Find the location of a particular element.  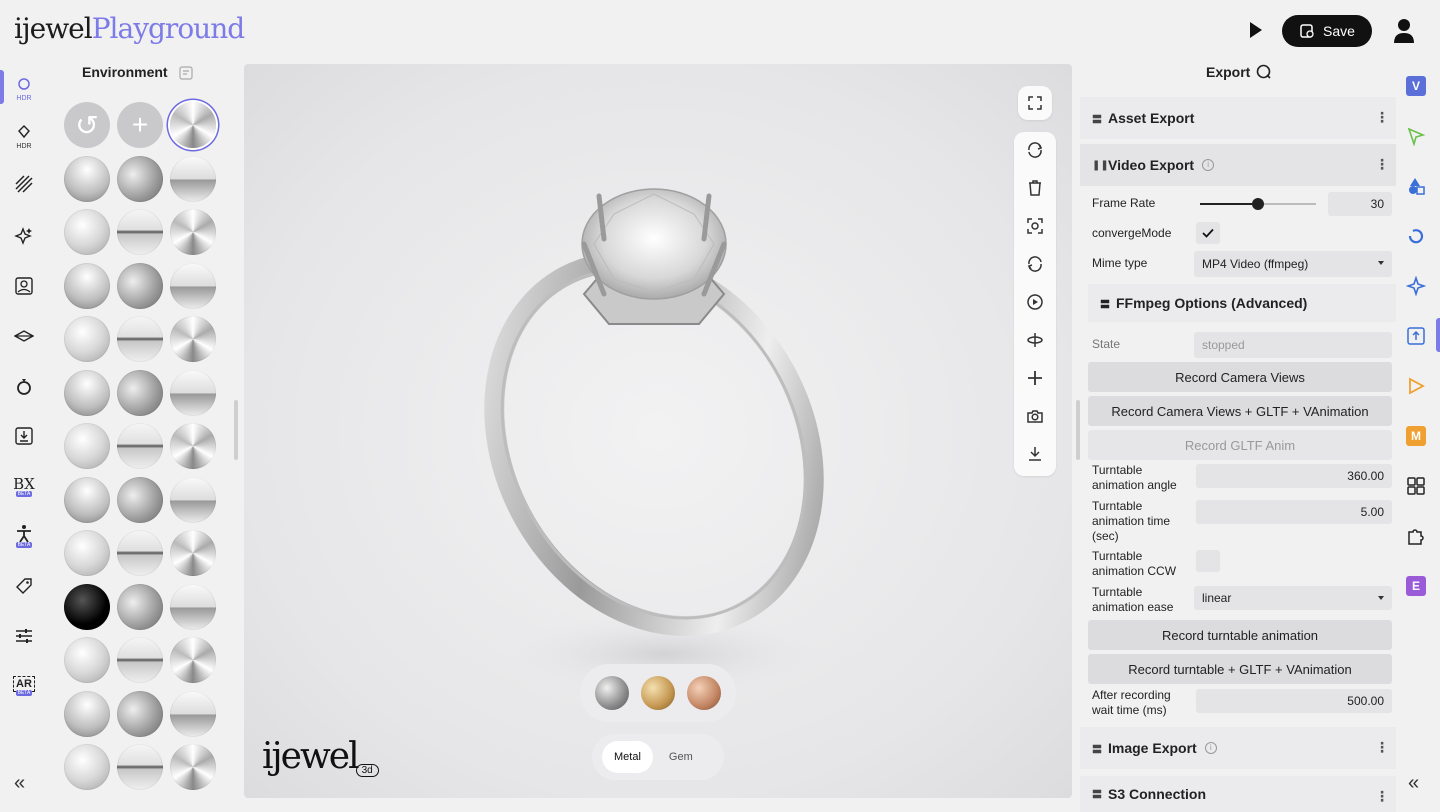

snapshot-button is located at coordinates (1035, 416).